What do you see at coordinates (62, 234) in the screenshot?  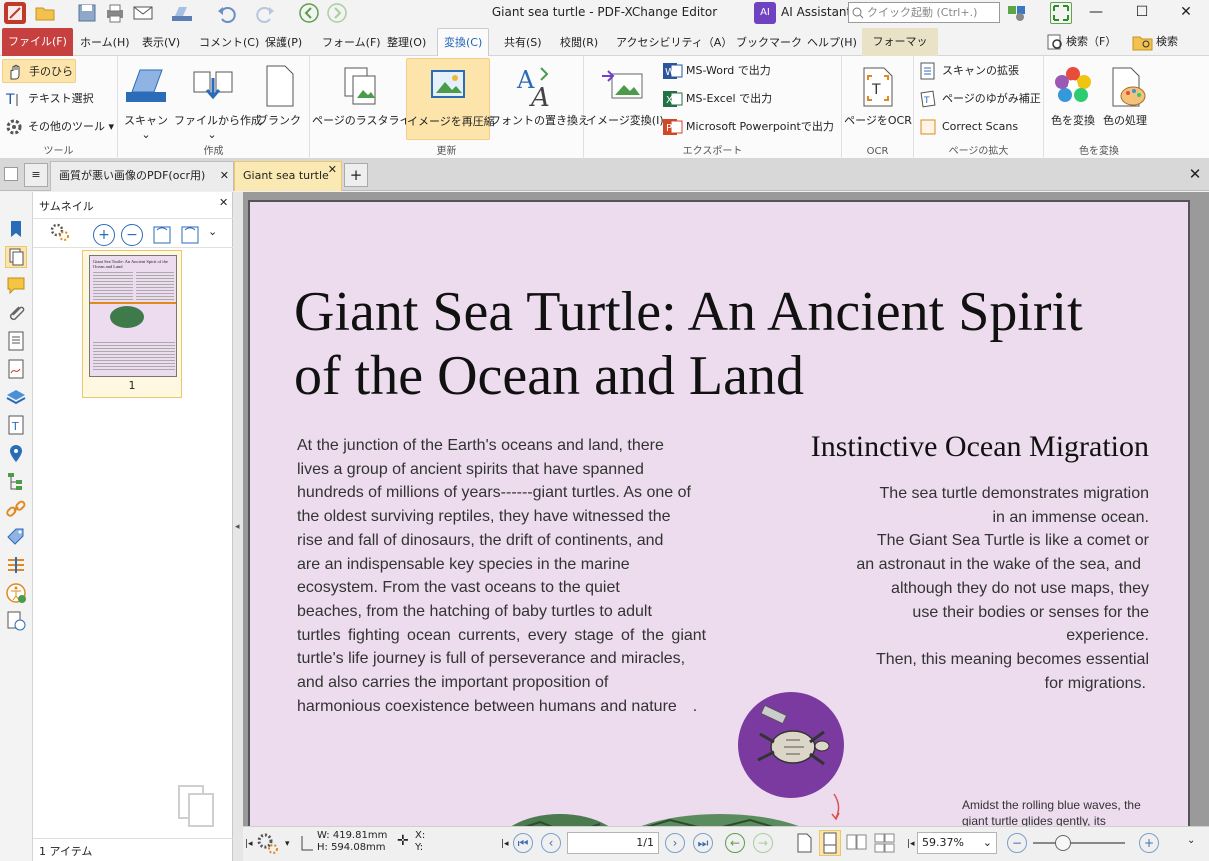 I see `thumbnail-options-icon` at bounding box center [62, 234].